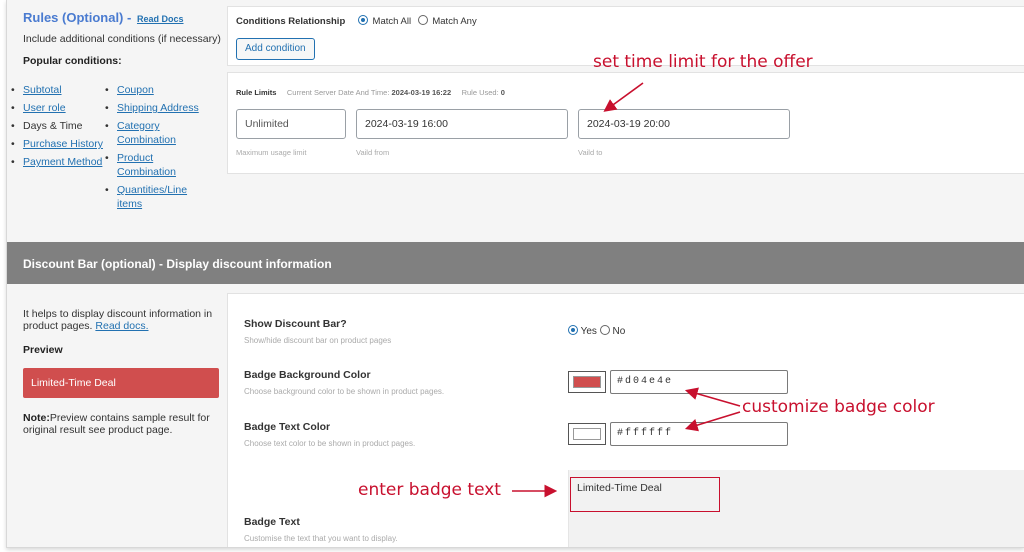 Image resolution: width=1024 pixels, height=552 pixels. Describe the element at coordinates (44, 108) in the screenshot. I see `condition-user-role-link: User role` at that location.